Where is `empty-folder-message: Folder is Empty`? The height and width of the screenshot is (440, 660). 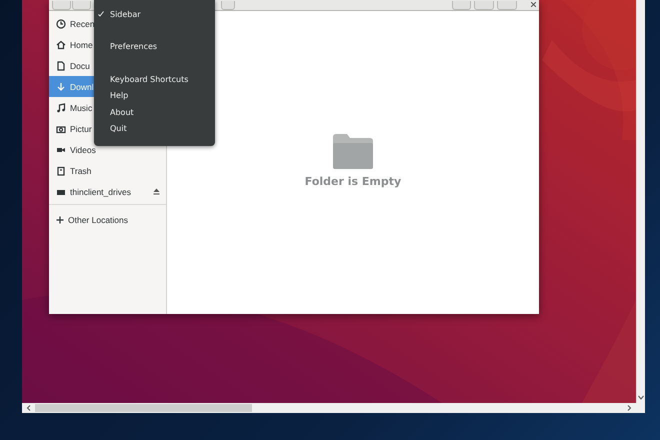
empty-folder-message: Folder is Empty is located at coordinates (353, 181).